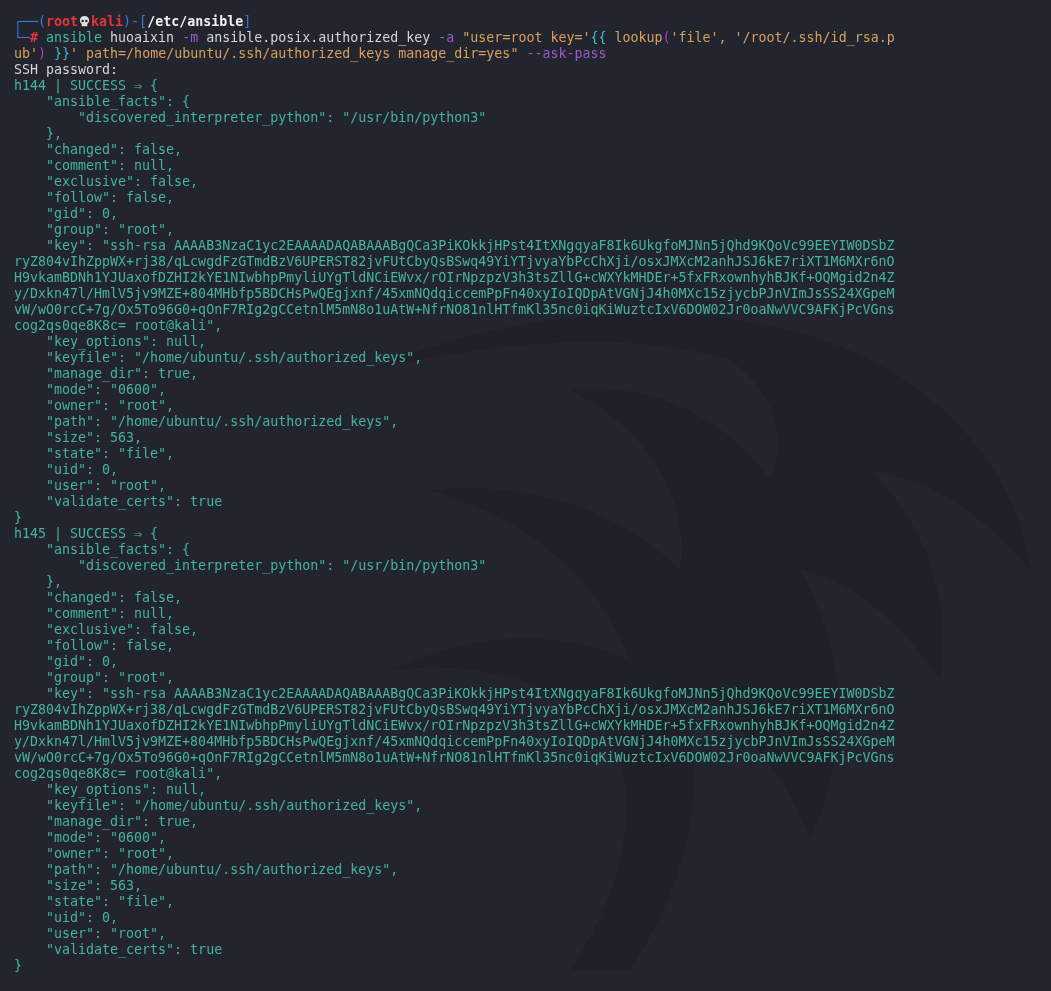  I want to click on terminal-line: SSH password:, so click(67, 70).